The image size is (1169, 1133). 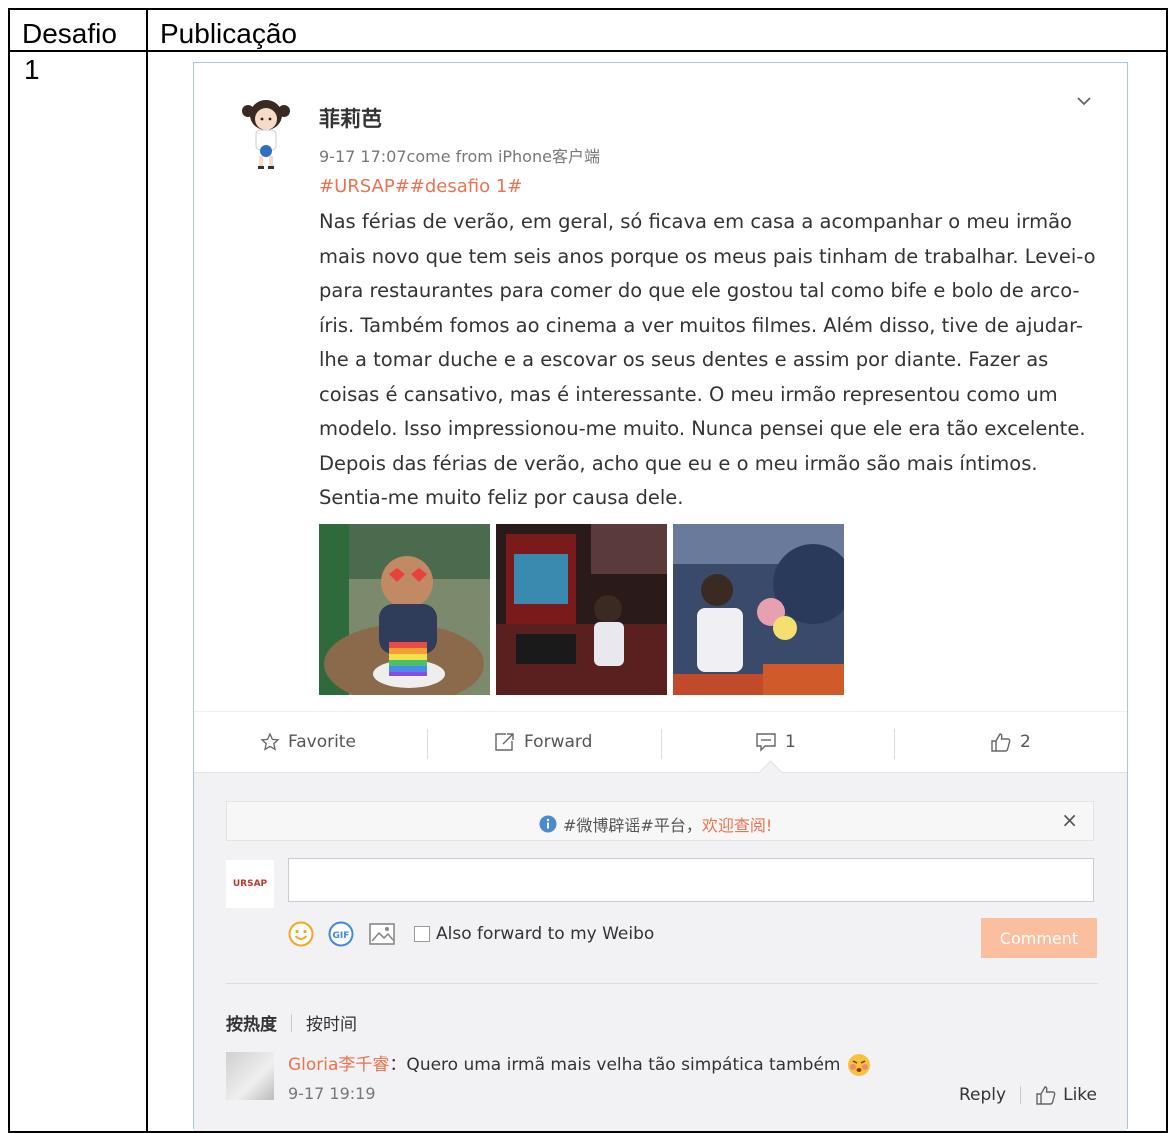 I want to click on image-icon, so click(x=382, y=934).